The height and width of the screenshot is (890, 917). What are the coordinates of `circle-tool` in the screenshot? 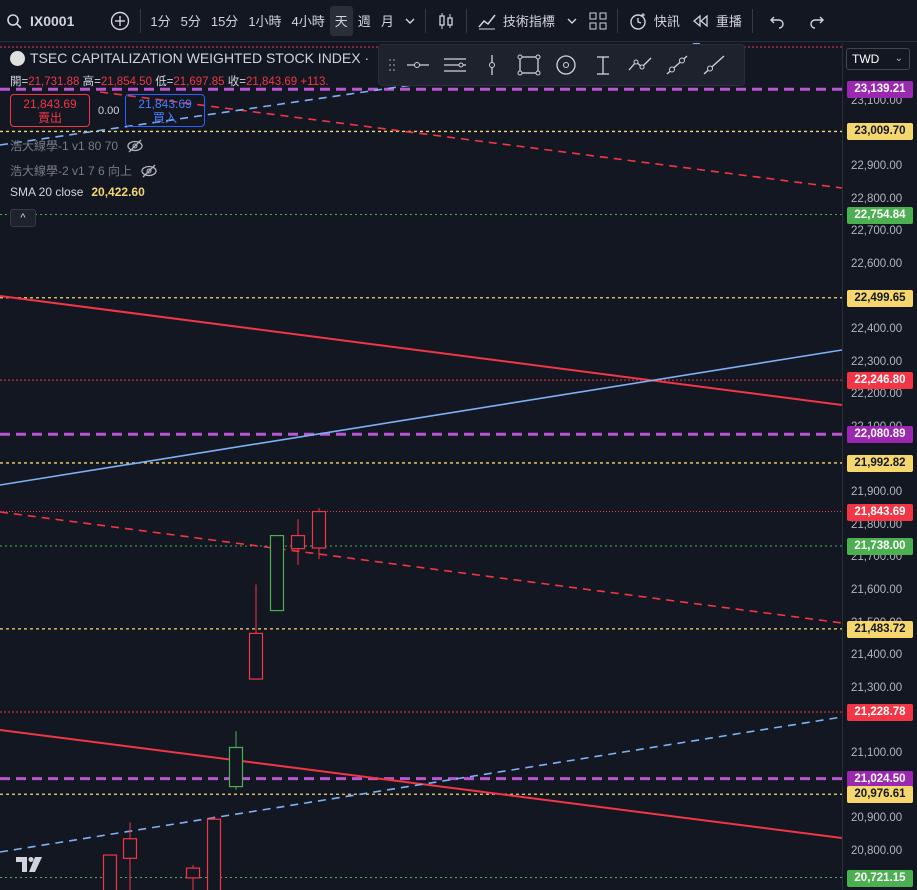 It's located at (565, 65).